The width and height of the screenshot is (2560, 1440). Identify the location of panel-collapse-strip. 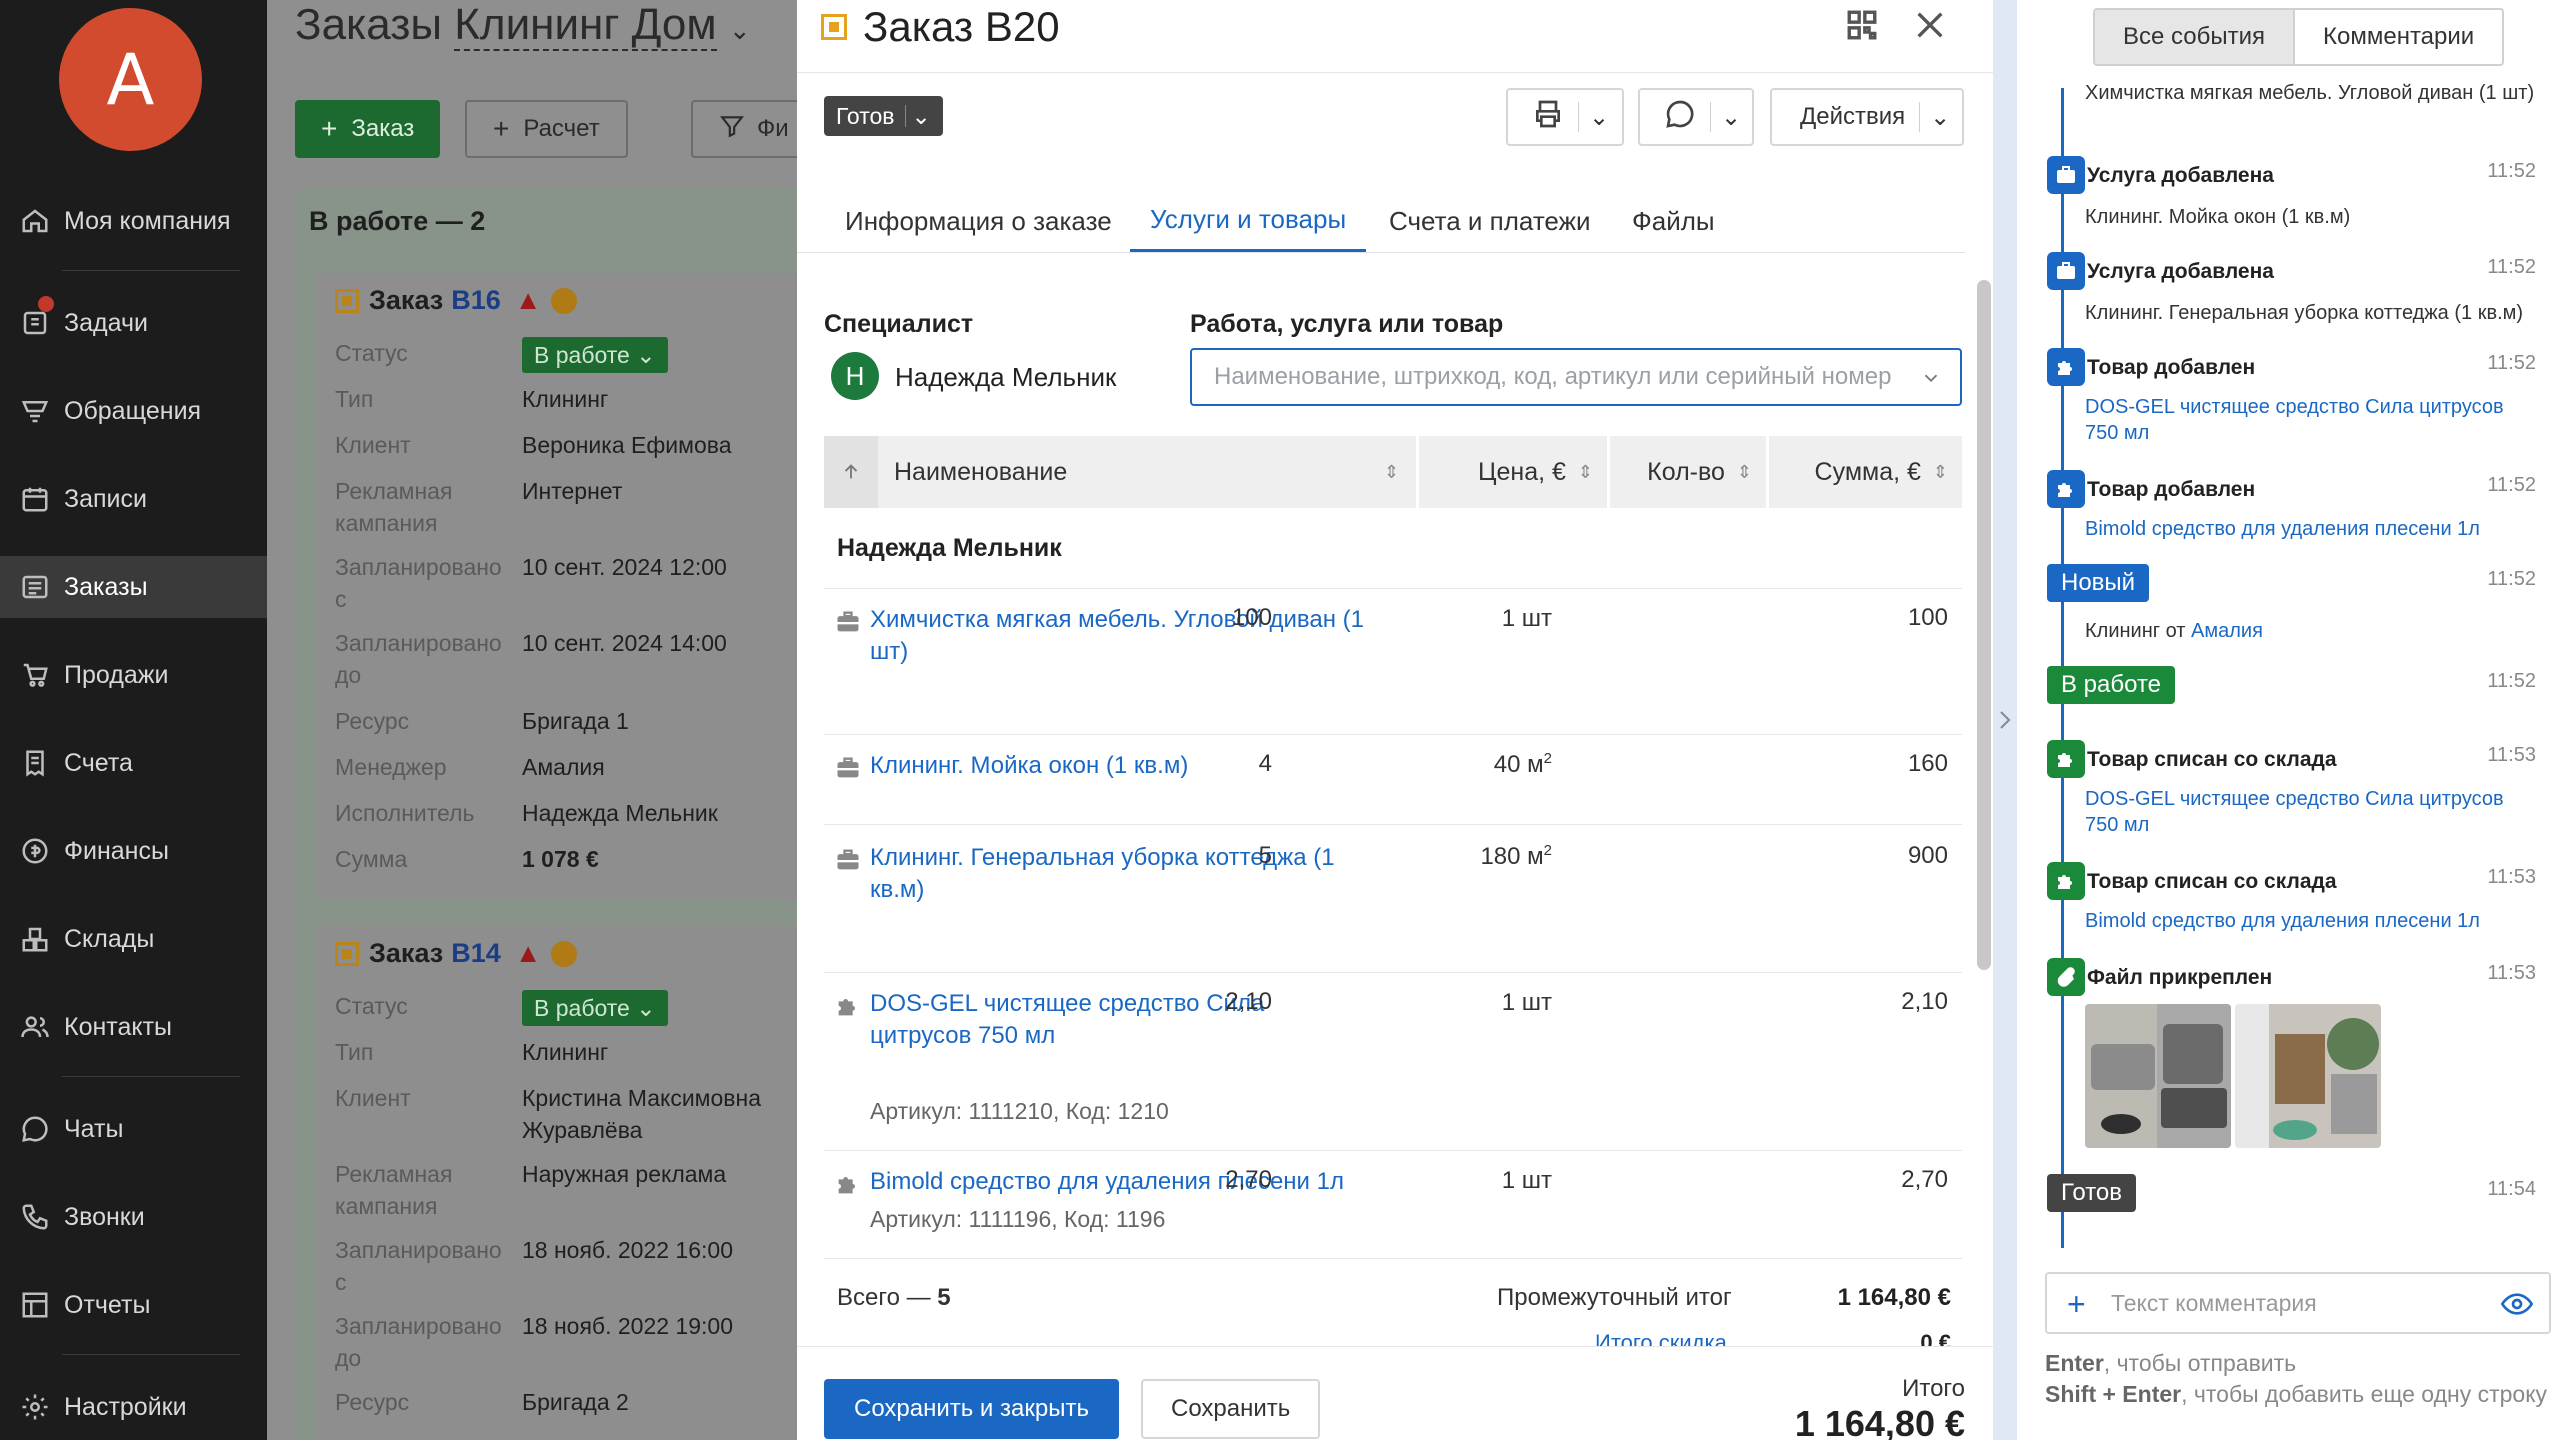
(2005, 720).